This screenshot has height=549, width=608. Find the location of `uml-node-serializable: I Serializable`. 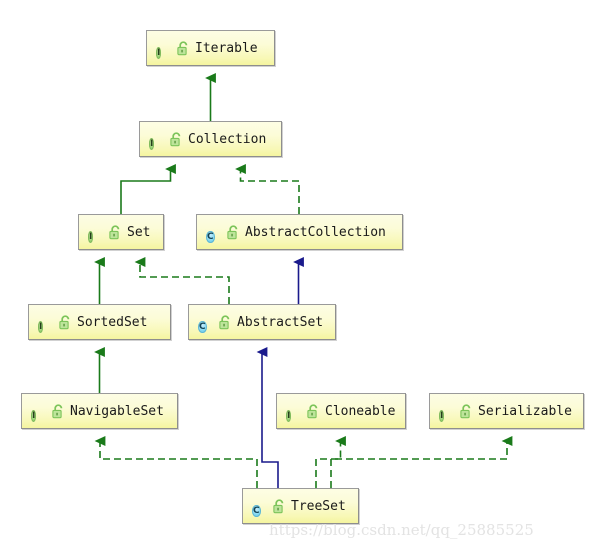

uml-node-serializable: I Serializable is located at coordinates (506, 411).